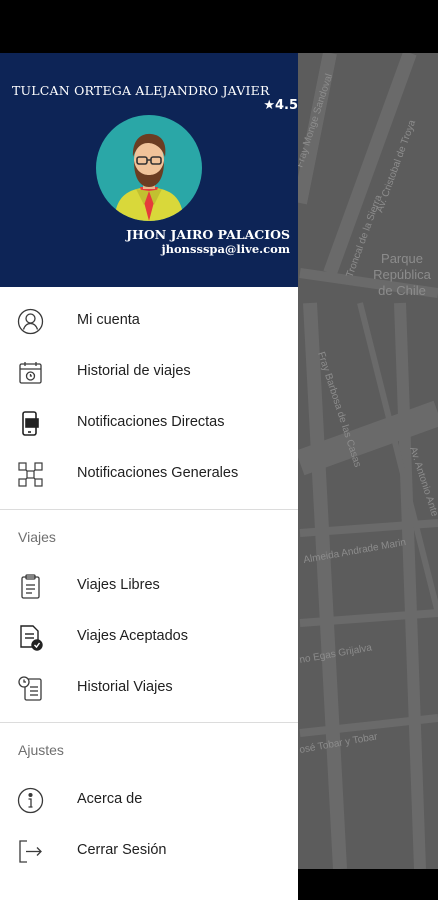 The width and height of the screenshot is (438, 900). Describe the element at coordinates (30, 688) in the screenshot. I see `clock-document-icon` at that location.